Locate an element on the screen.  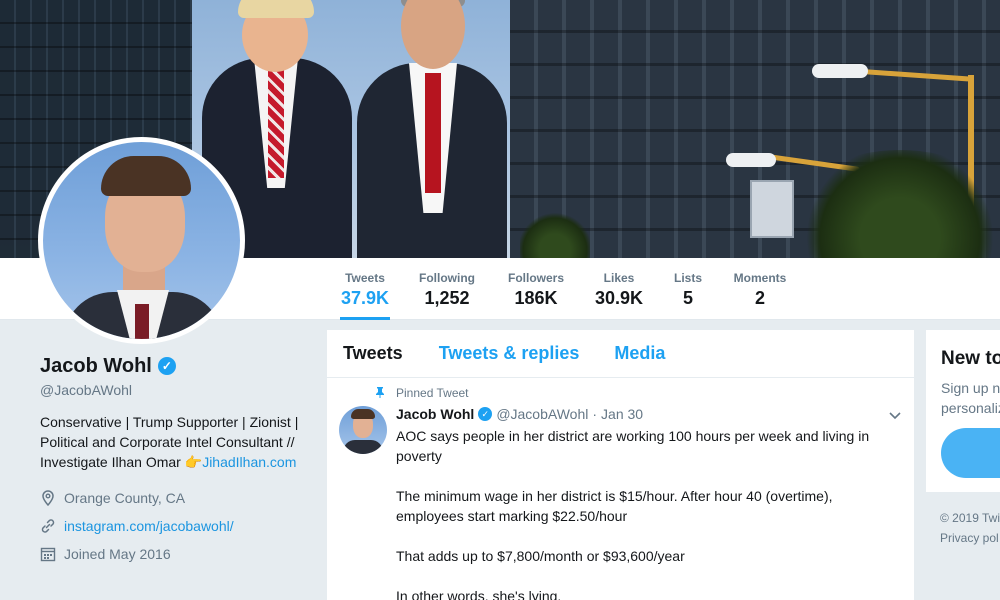
signup-text: Sign up n personaliz is located at coordinates (970, 398).